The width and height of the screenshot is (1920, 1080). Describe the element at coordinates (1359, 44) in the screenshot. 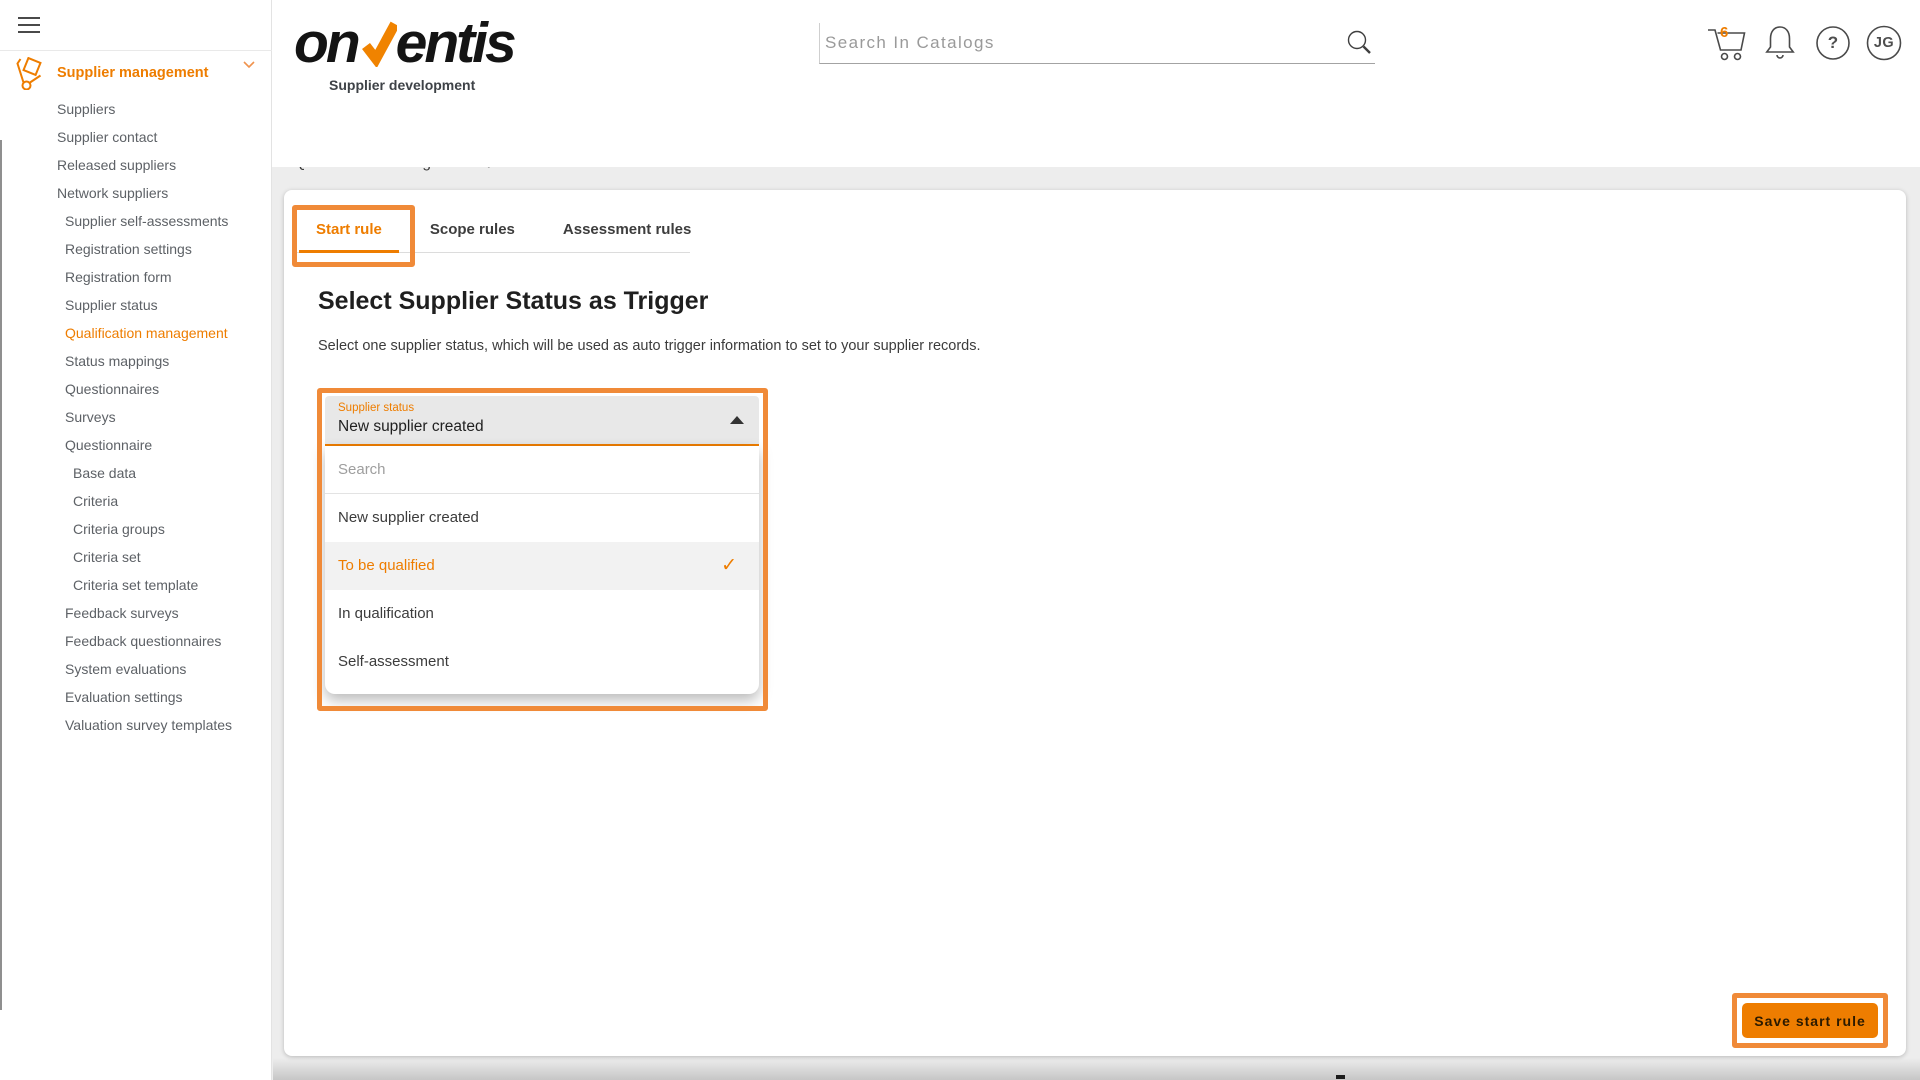

I see `search-icon` at that location.